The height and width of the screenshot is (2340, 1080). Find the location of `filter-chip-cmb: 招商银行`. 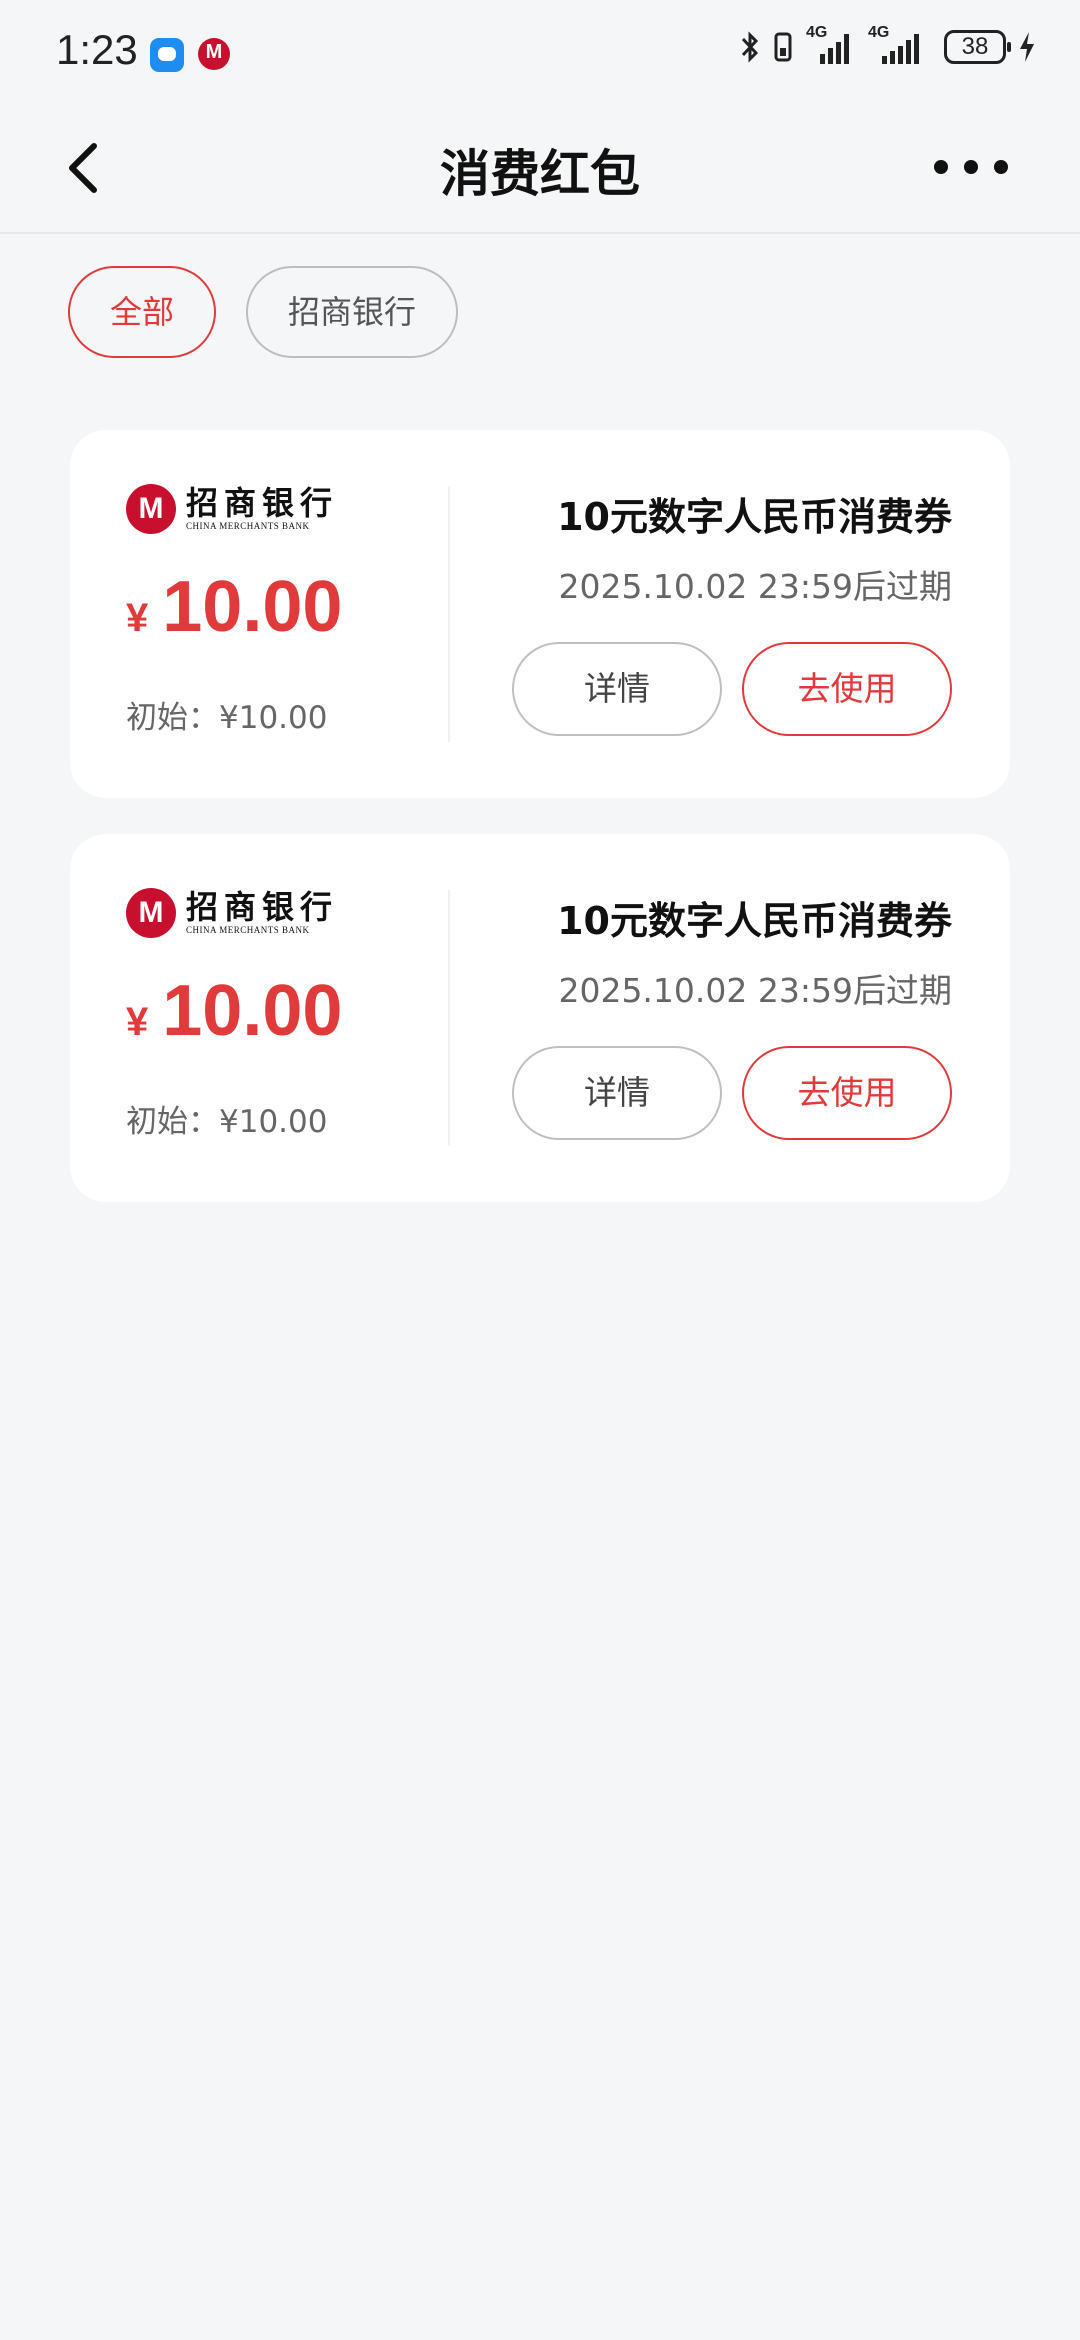

filter-chip-cmb: 招商银行 is located at coordinates (352, 312).